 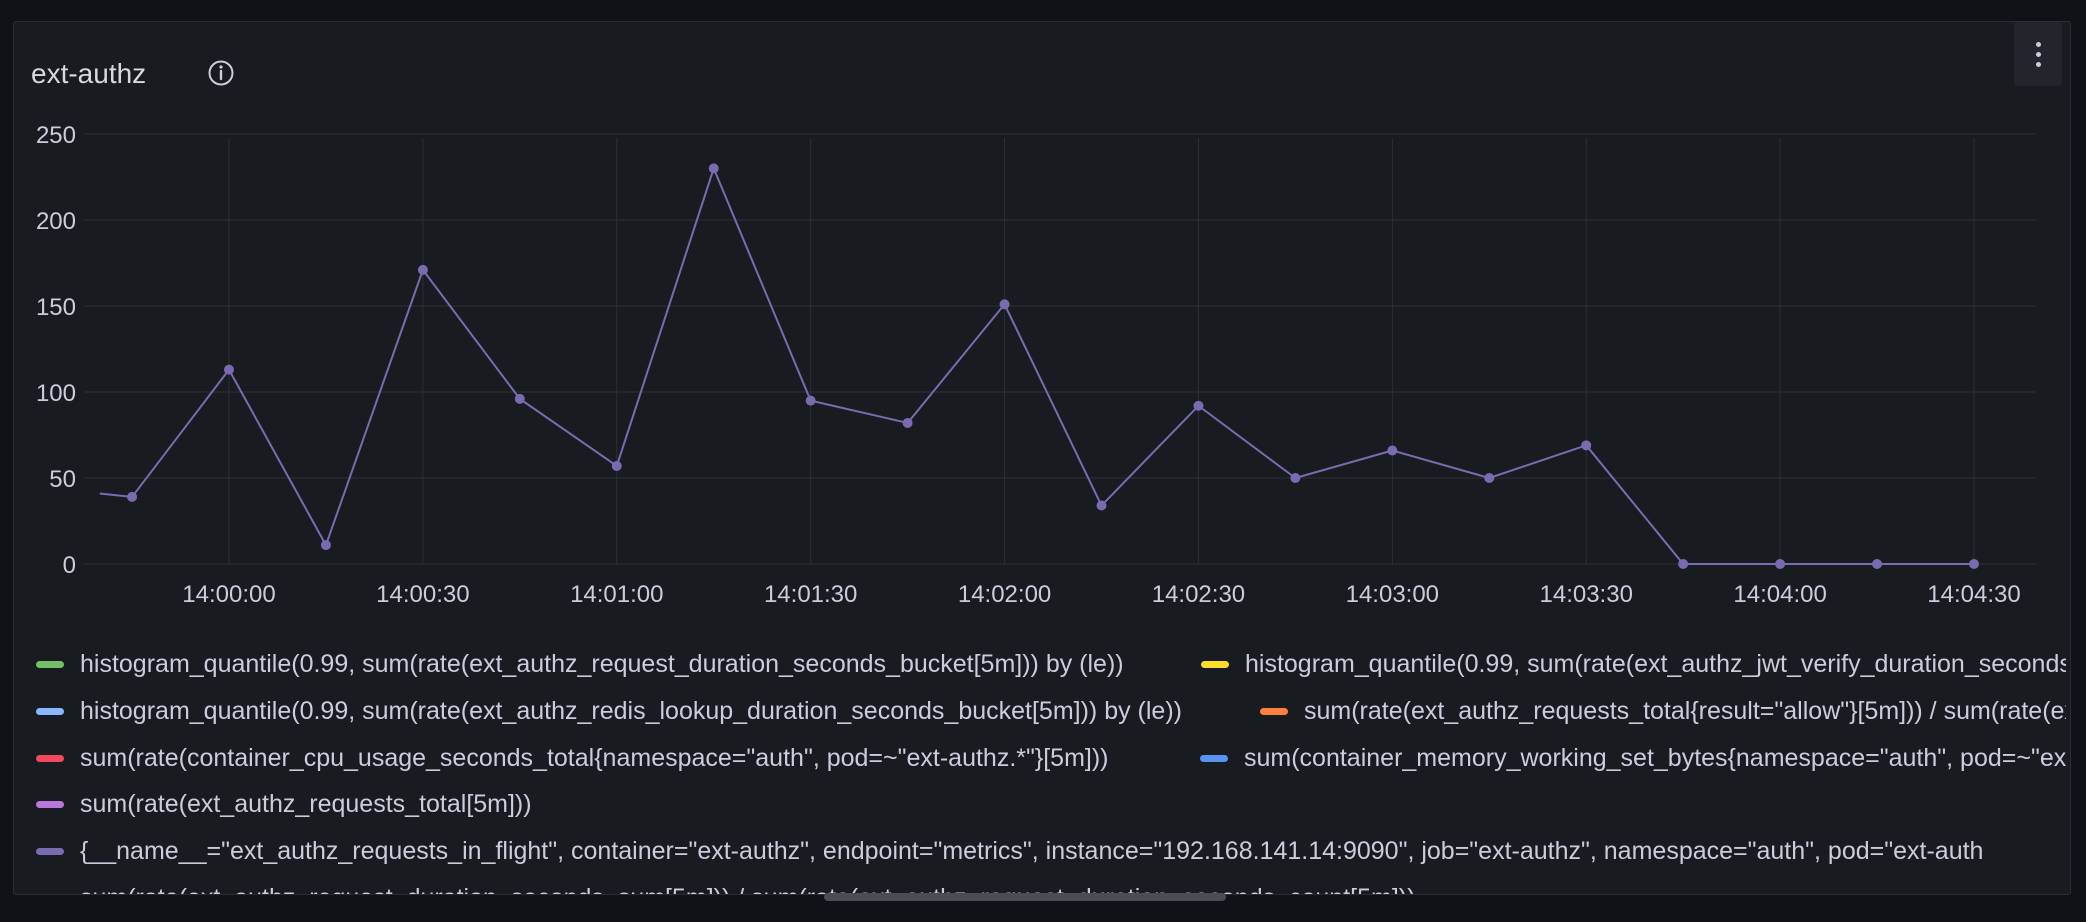 I want to click on x-tick-label: 14:01:30, so click(x=810, y=594).